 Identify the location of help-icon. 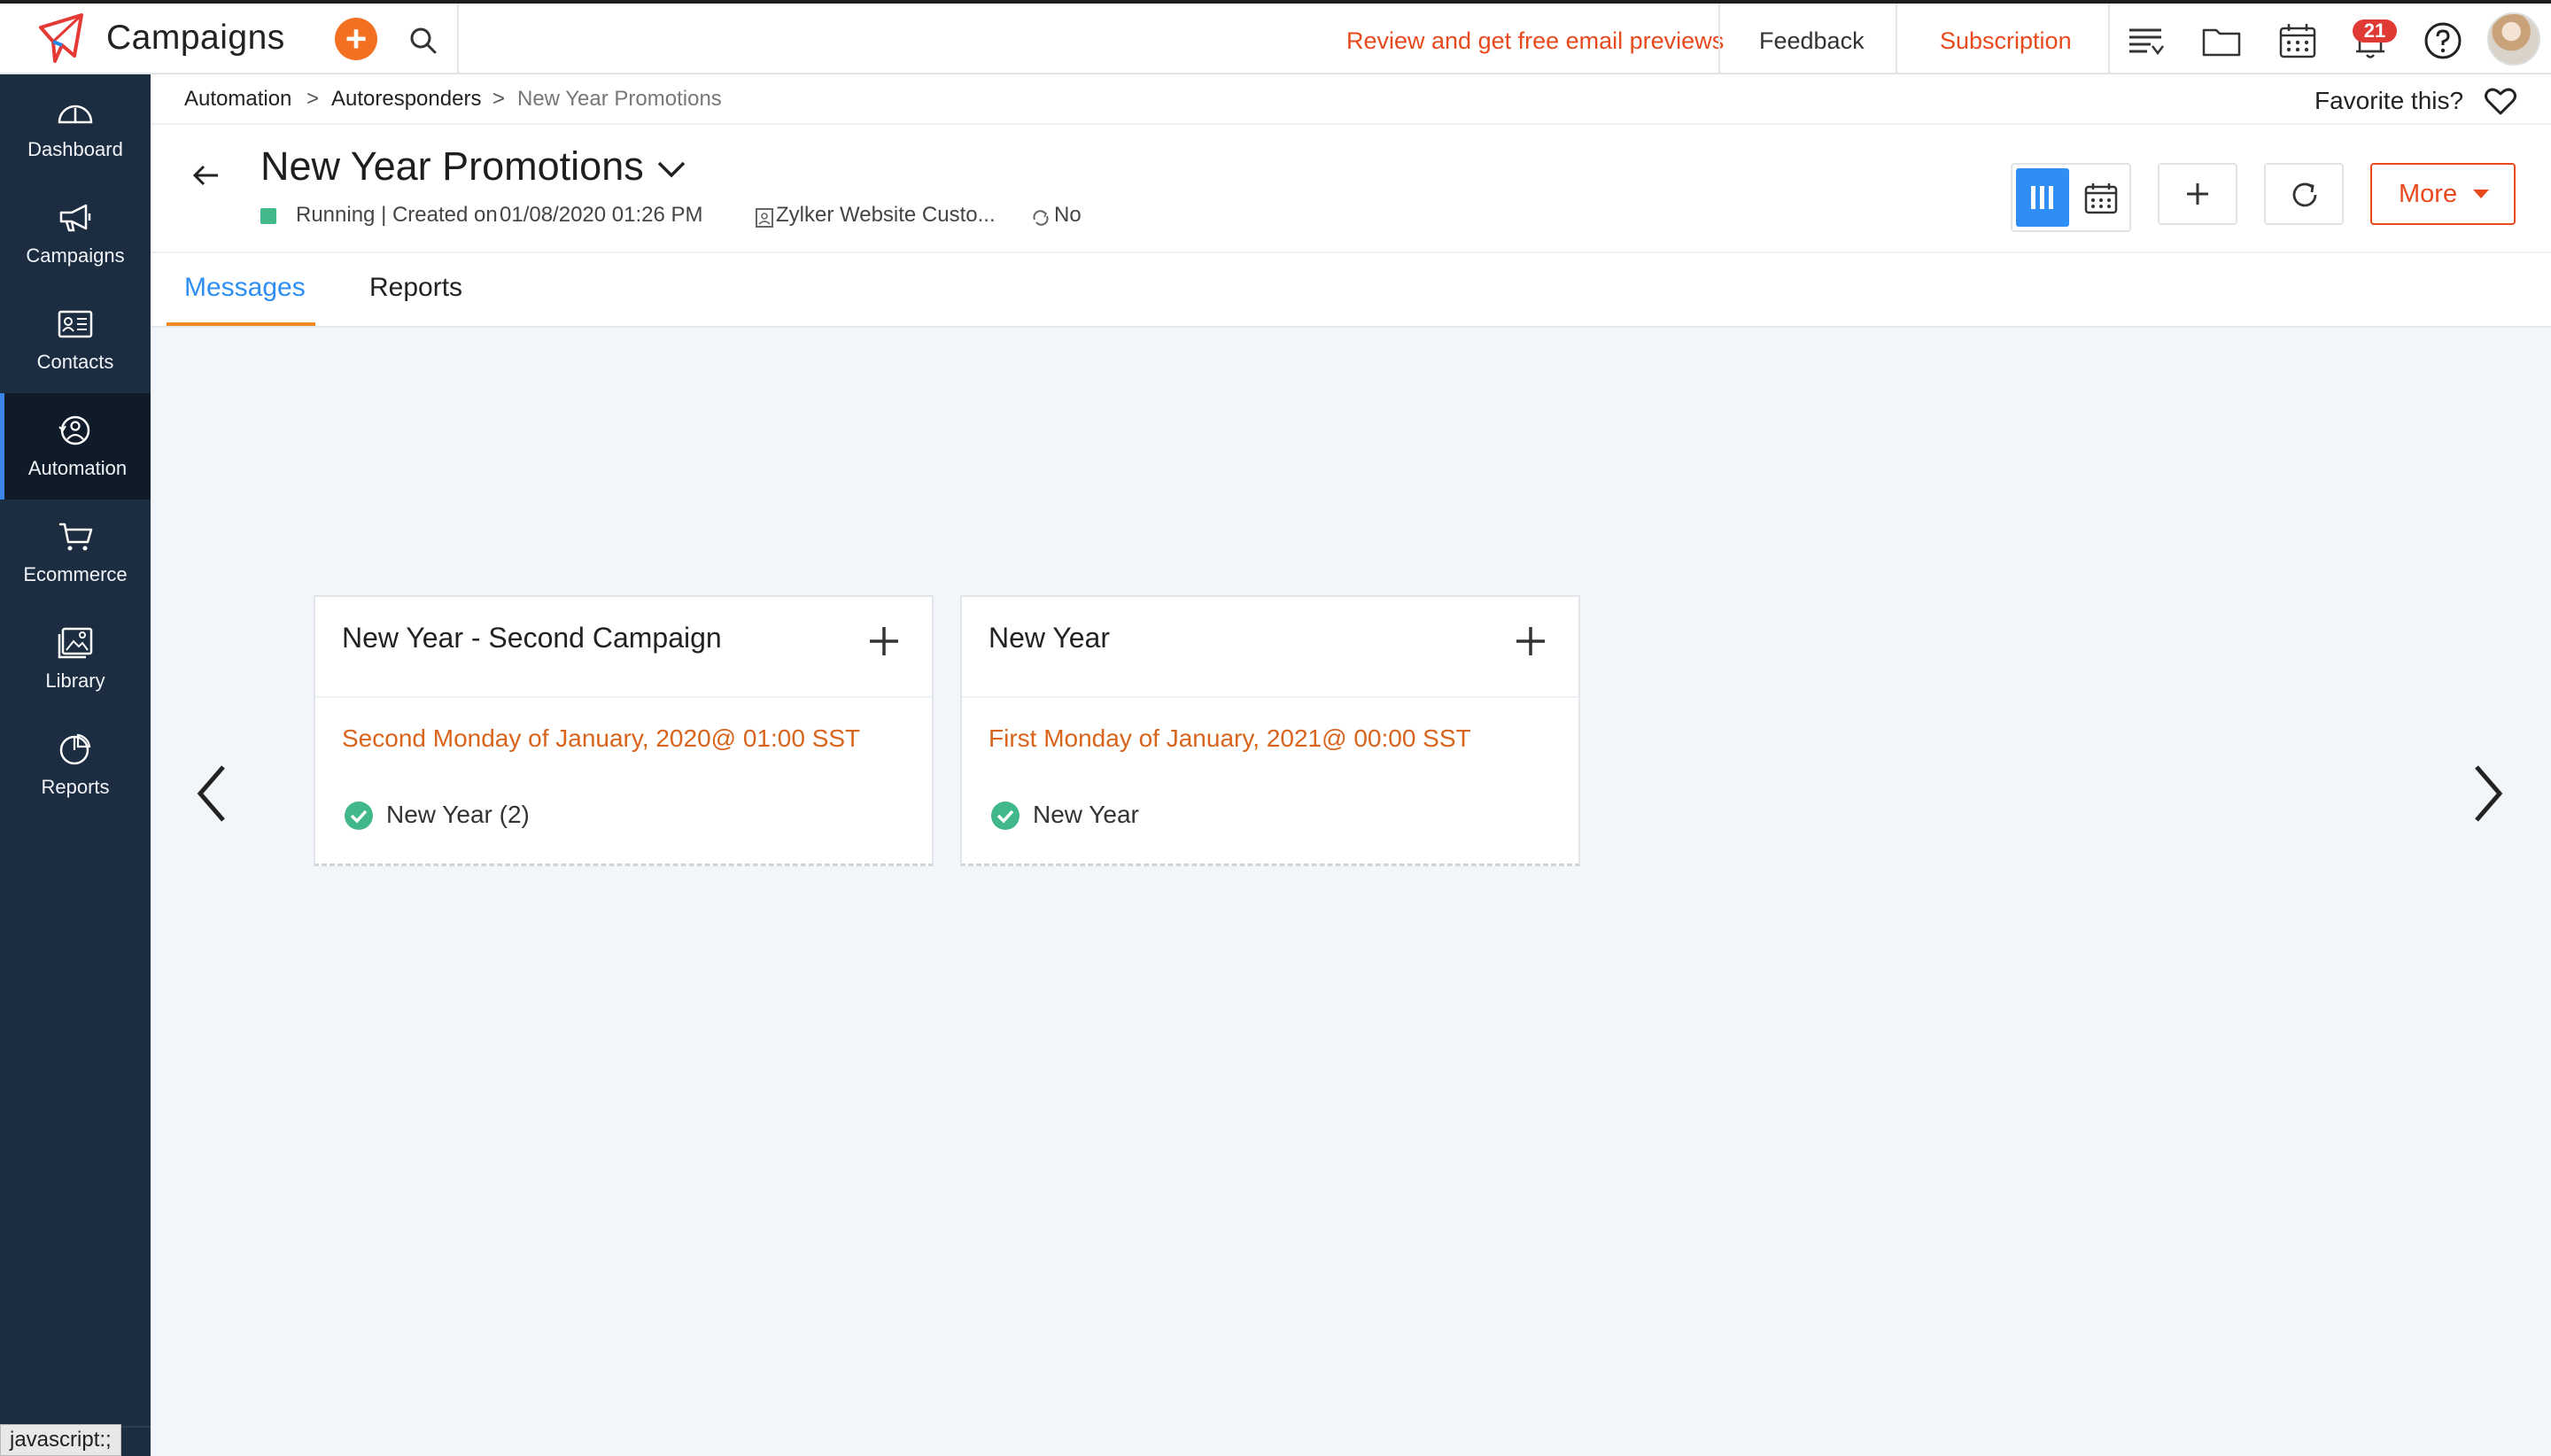
(2443, 40).